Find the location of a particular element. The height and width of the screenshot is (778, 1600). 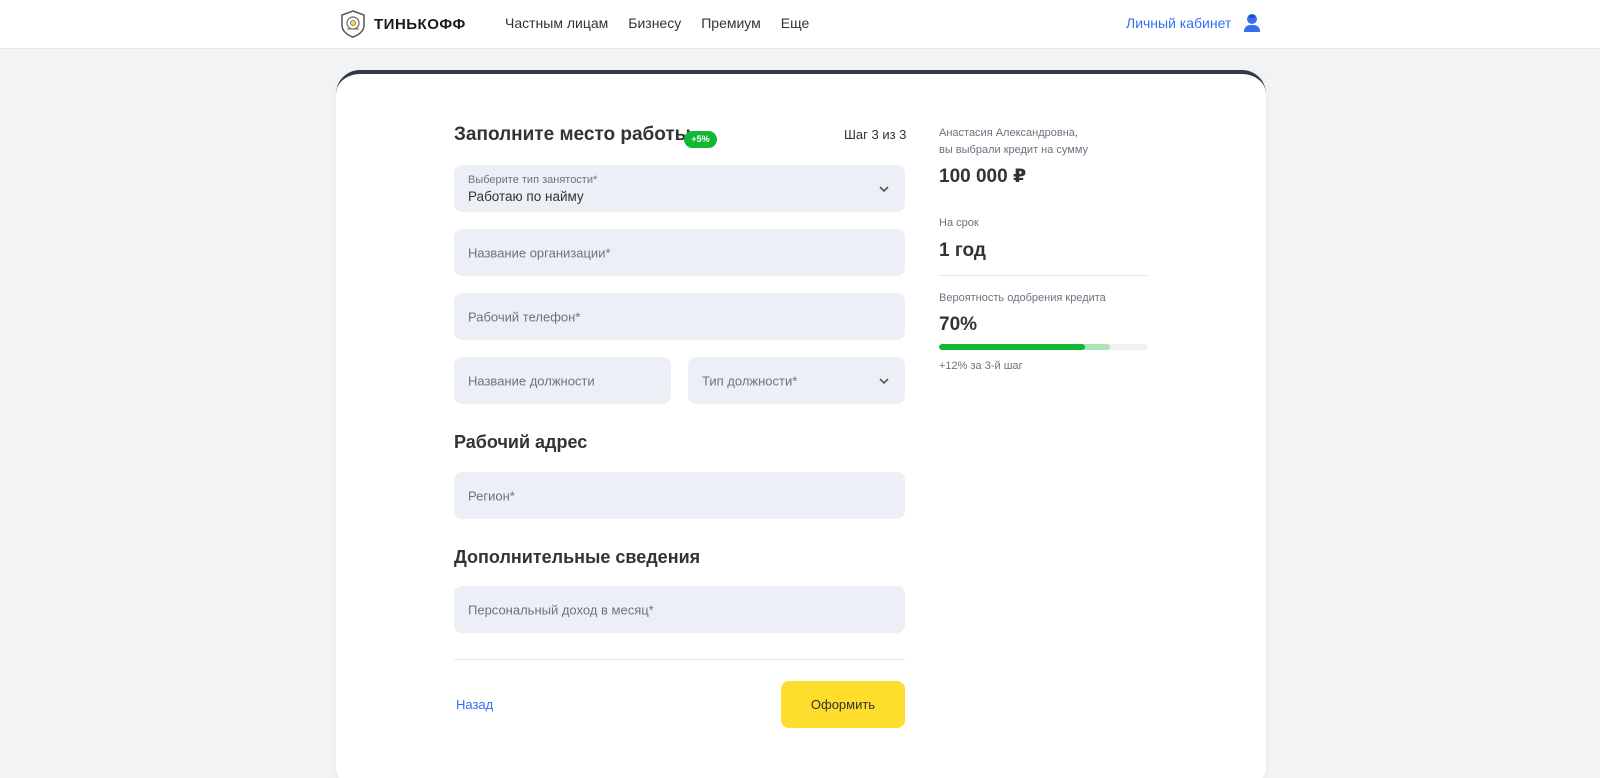

user-icon is located at coordinates (1252, 23).